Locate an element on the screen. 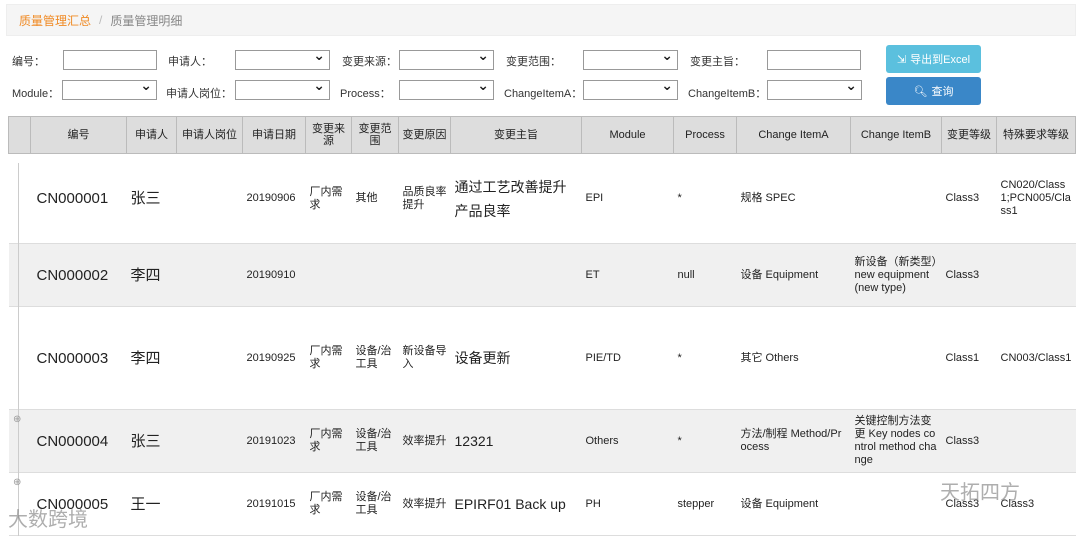 The height and width of the screenshot is (536, 1080). scope-label: 变更范围： is located at coordinates (533, 62).